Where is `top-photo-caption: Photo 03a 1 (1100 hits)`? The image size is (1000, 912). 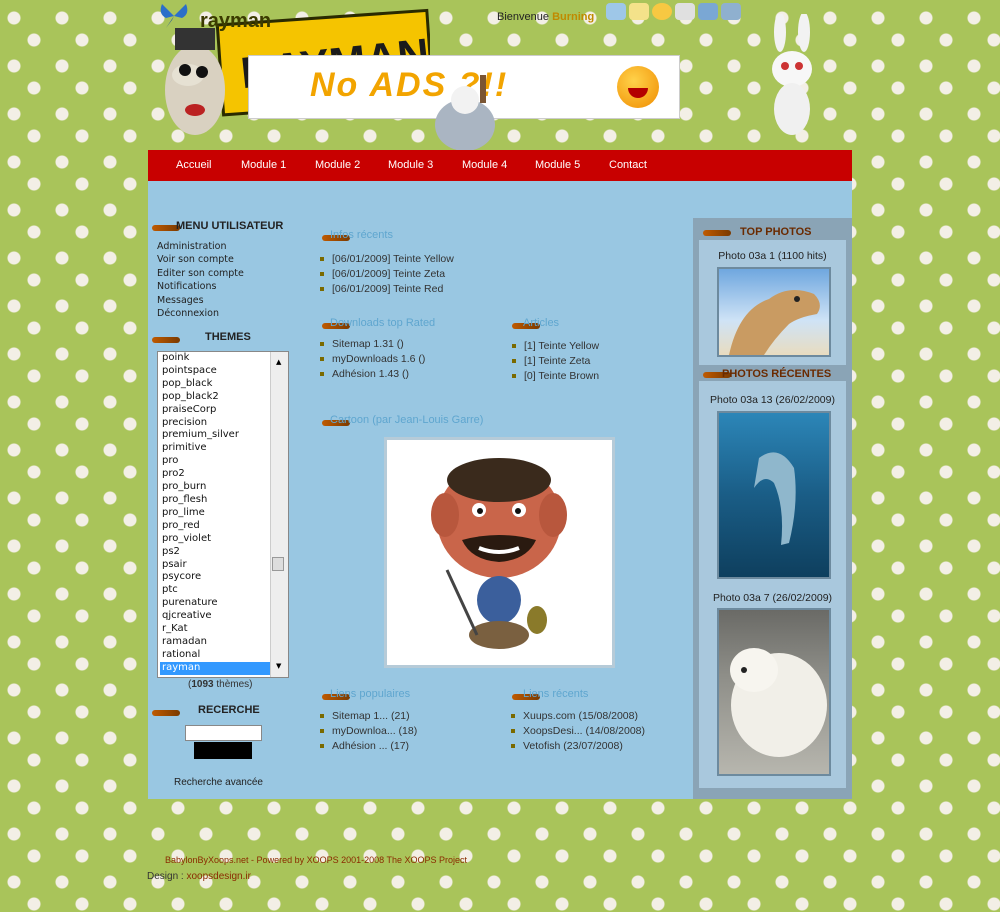 top-photo-caption: Photo 03a 1 (1100 hits) is located at coordinates (772, 256).